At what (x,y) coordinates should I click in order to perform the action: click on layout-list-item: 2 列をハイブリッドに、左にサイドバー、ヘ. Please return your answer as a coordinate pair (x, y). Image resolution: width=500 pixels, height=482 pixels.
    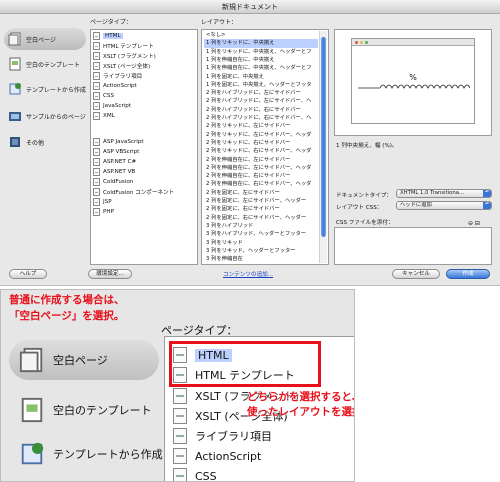
    Looking at the image, I should click on (261, 101).